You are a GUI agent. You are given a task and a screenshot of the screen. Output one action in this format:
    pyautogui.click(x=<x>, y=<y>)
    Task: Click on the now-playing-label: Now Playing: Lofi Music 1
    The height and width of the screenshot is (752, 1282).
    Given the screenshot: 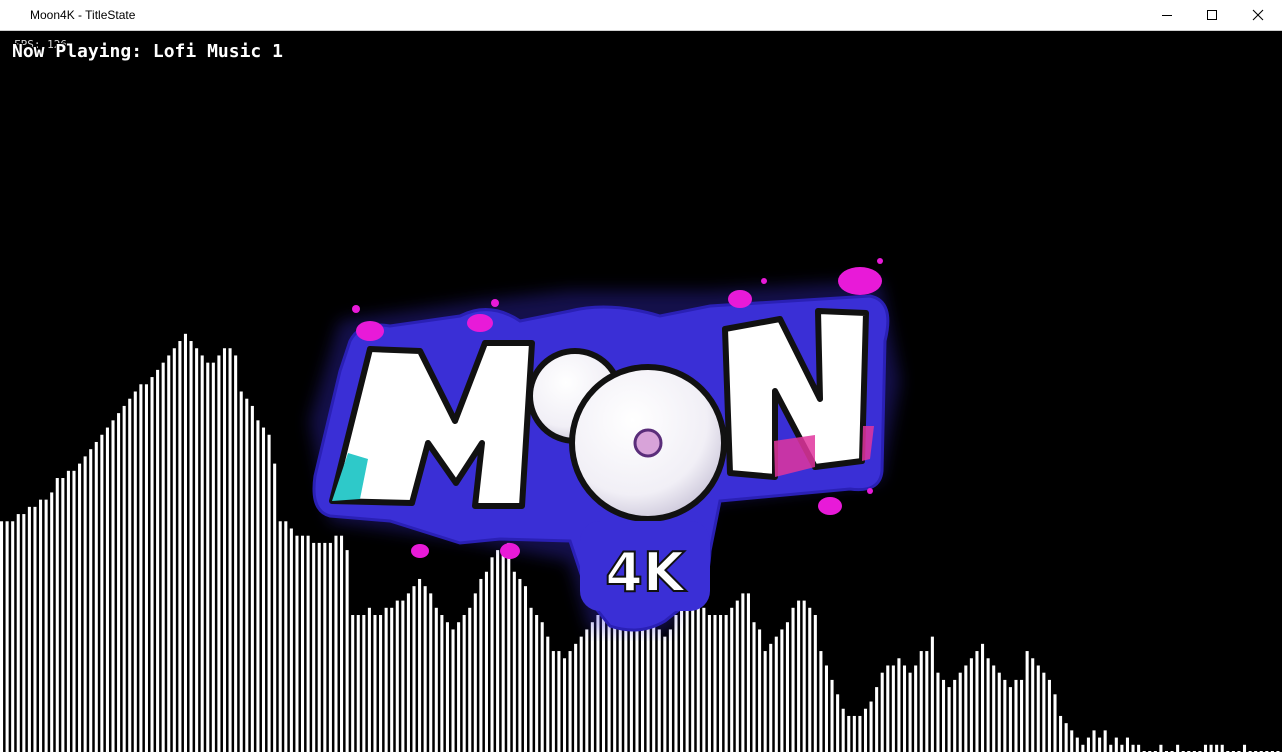 What is the action you would take?
    pyautogui.click(x=147, y=51)
    